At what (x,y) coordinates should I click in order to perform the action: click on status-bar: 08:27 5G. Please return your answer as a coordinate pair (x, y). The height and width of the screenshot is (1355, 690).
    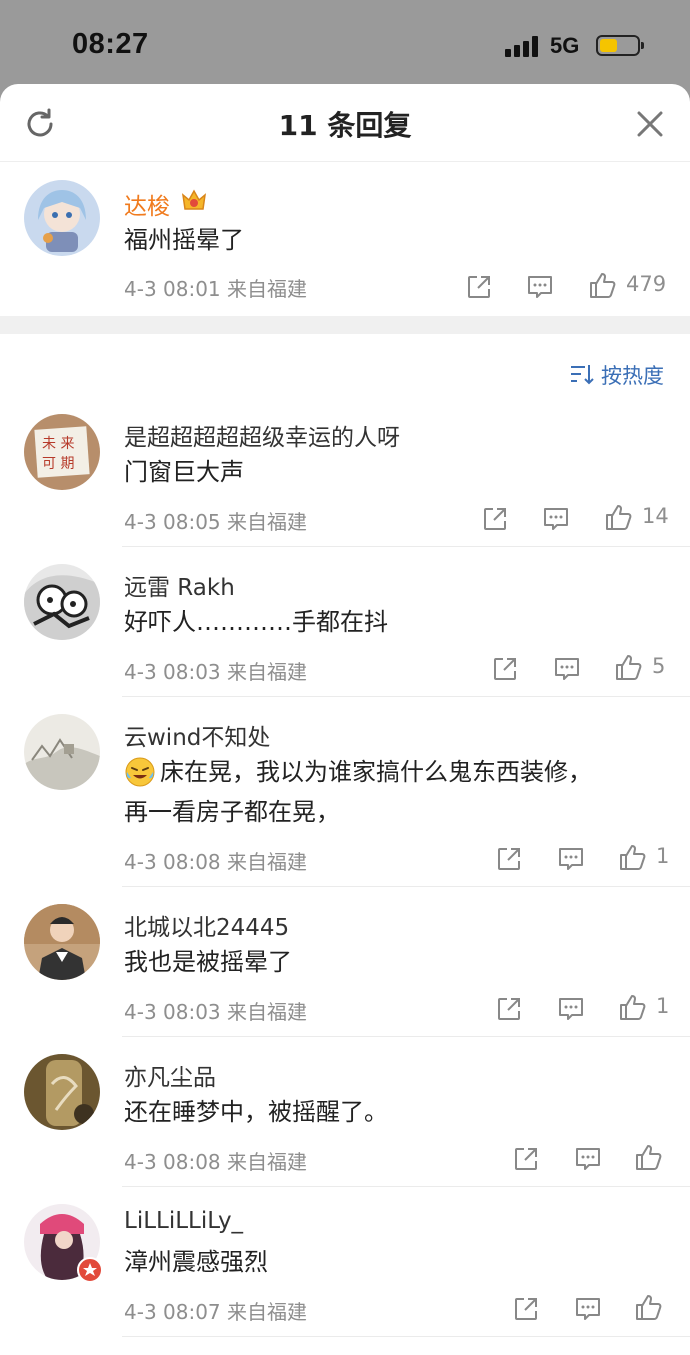
    Looking at the image, I should click on (345, 42).